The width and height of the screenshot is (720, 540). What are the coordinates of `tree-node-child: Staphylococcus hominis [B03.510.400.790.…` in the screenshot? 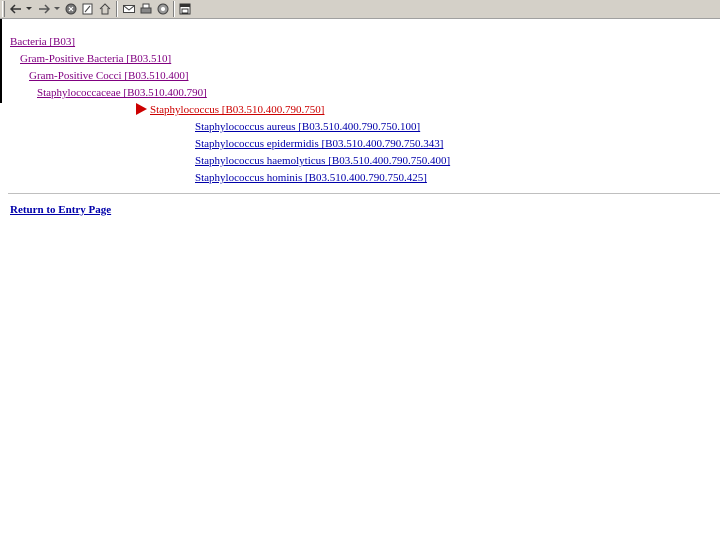 It's located at (311, 178).